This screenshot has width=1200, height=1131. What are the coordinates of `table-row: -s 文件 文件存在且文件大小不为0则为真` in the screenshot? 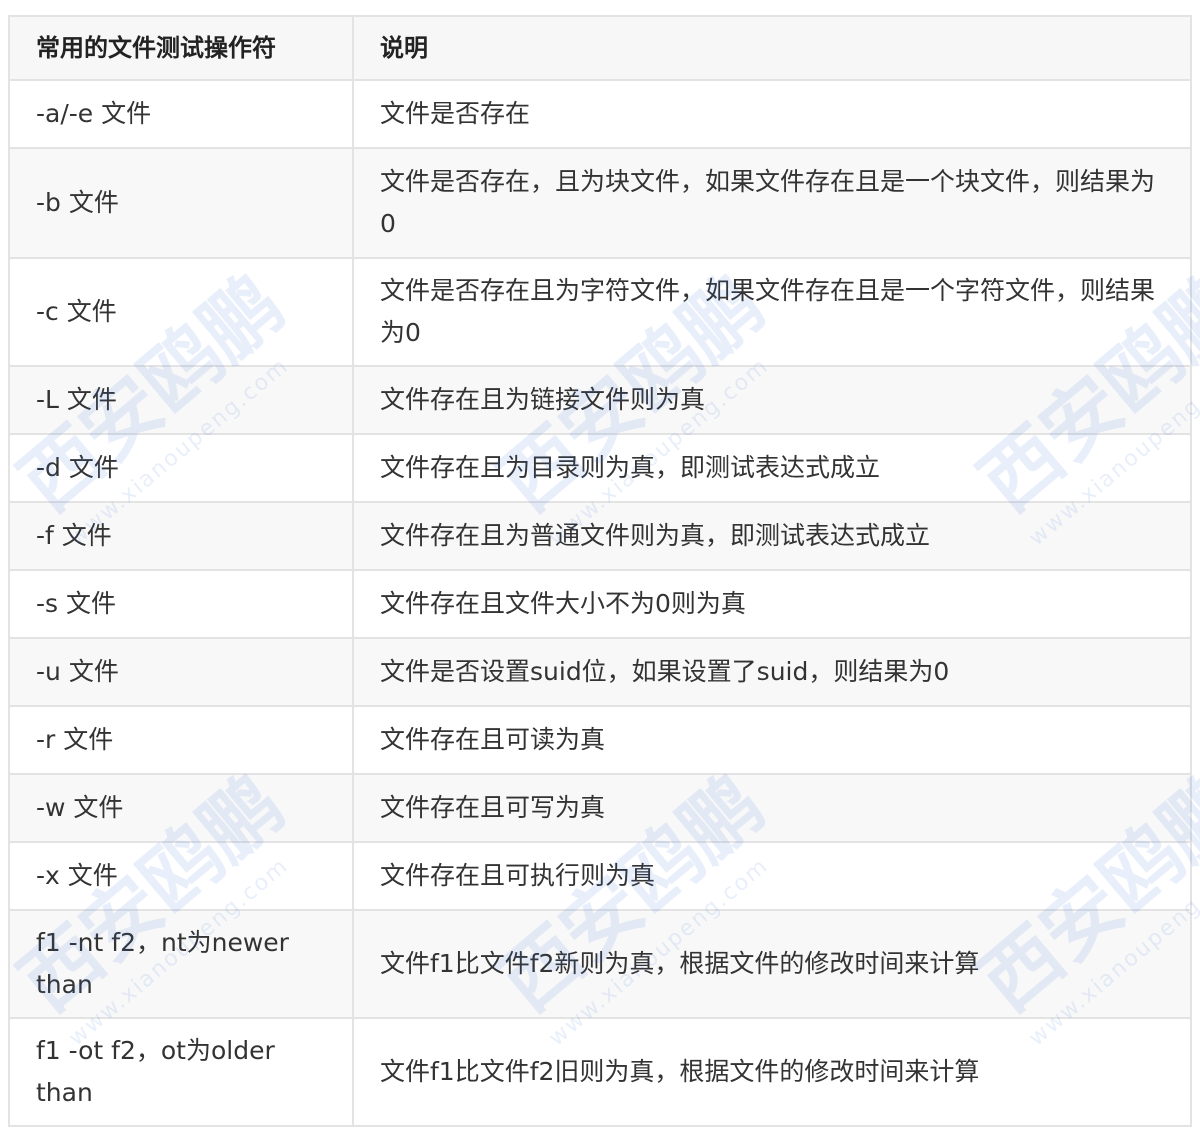 It's located at (600, 604).